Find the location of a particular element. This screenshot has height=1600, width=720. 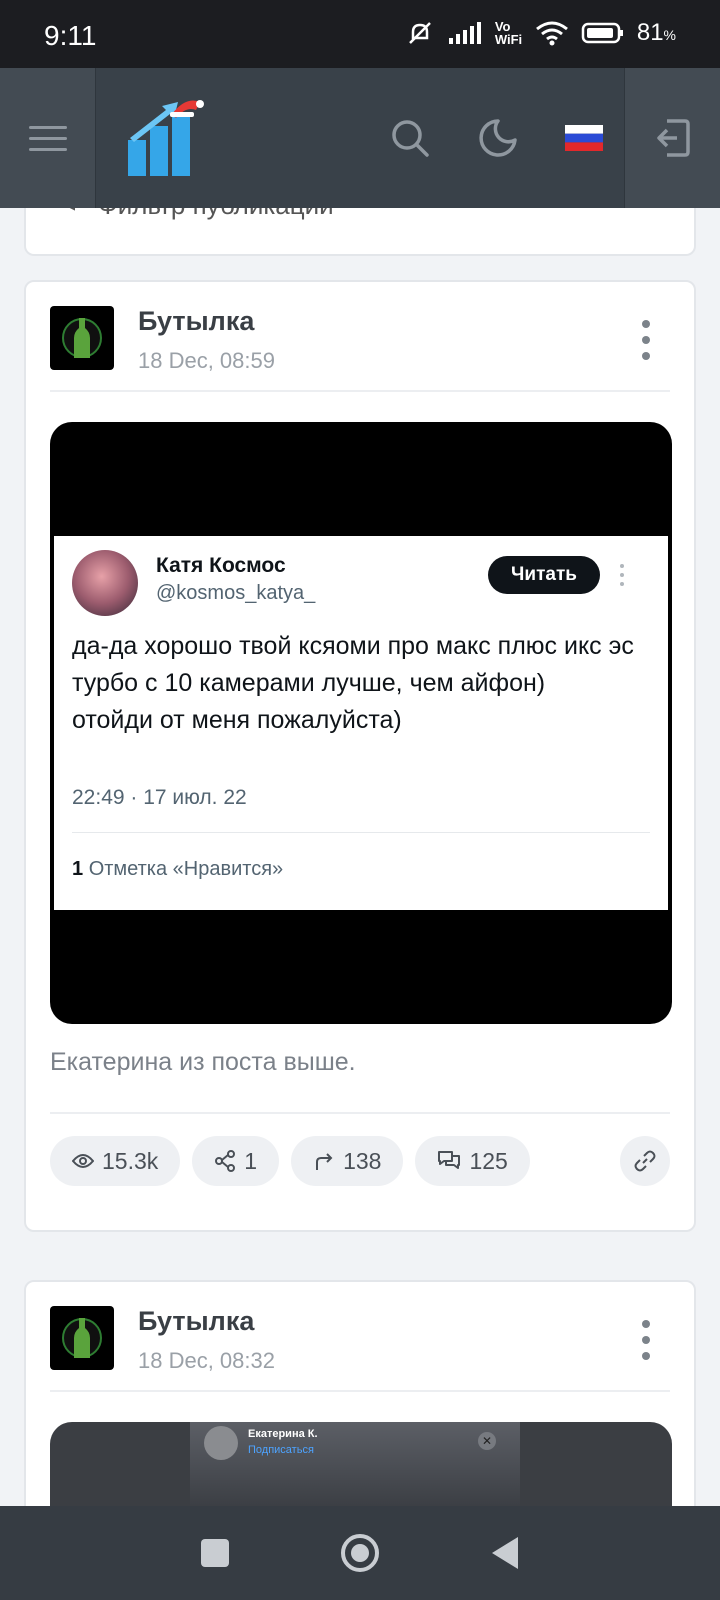

post-caption: Екатерина из поста выше. is located at coordinates (203, 1062).